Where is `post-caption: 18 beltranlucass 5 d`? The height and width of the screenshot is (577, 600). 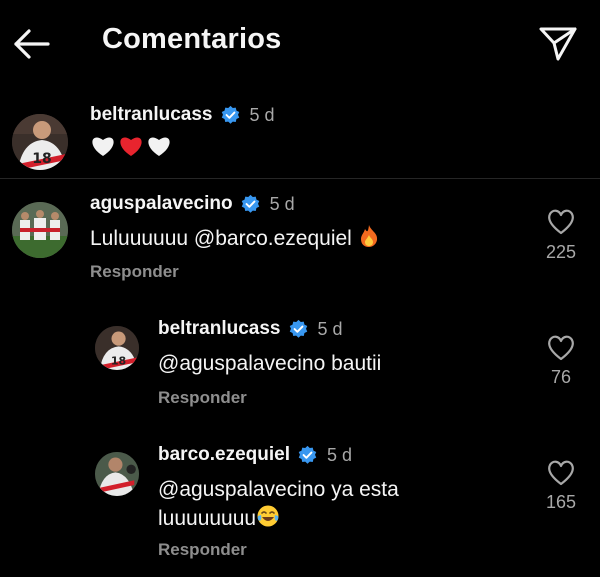
post-caption: 18 beltranlucass 5 d is located at coordinates (300, 137).